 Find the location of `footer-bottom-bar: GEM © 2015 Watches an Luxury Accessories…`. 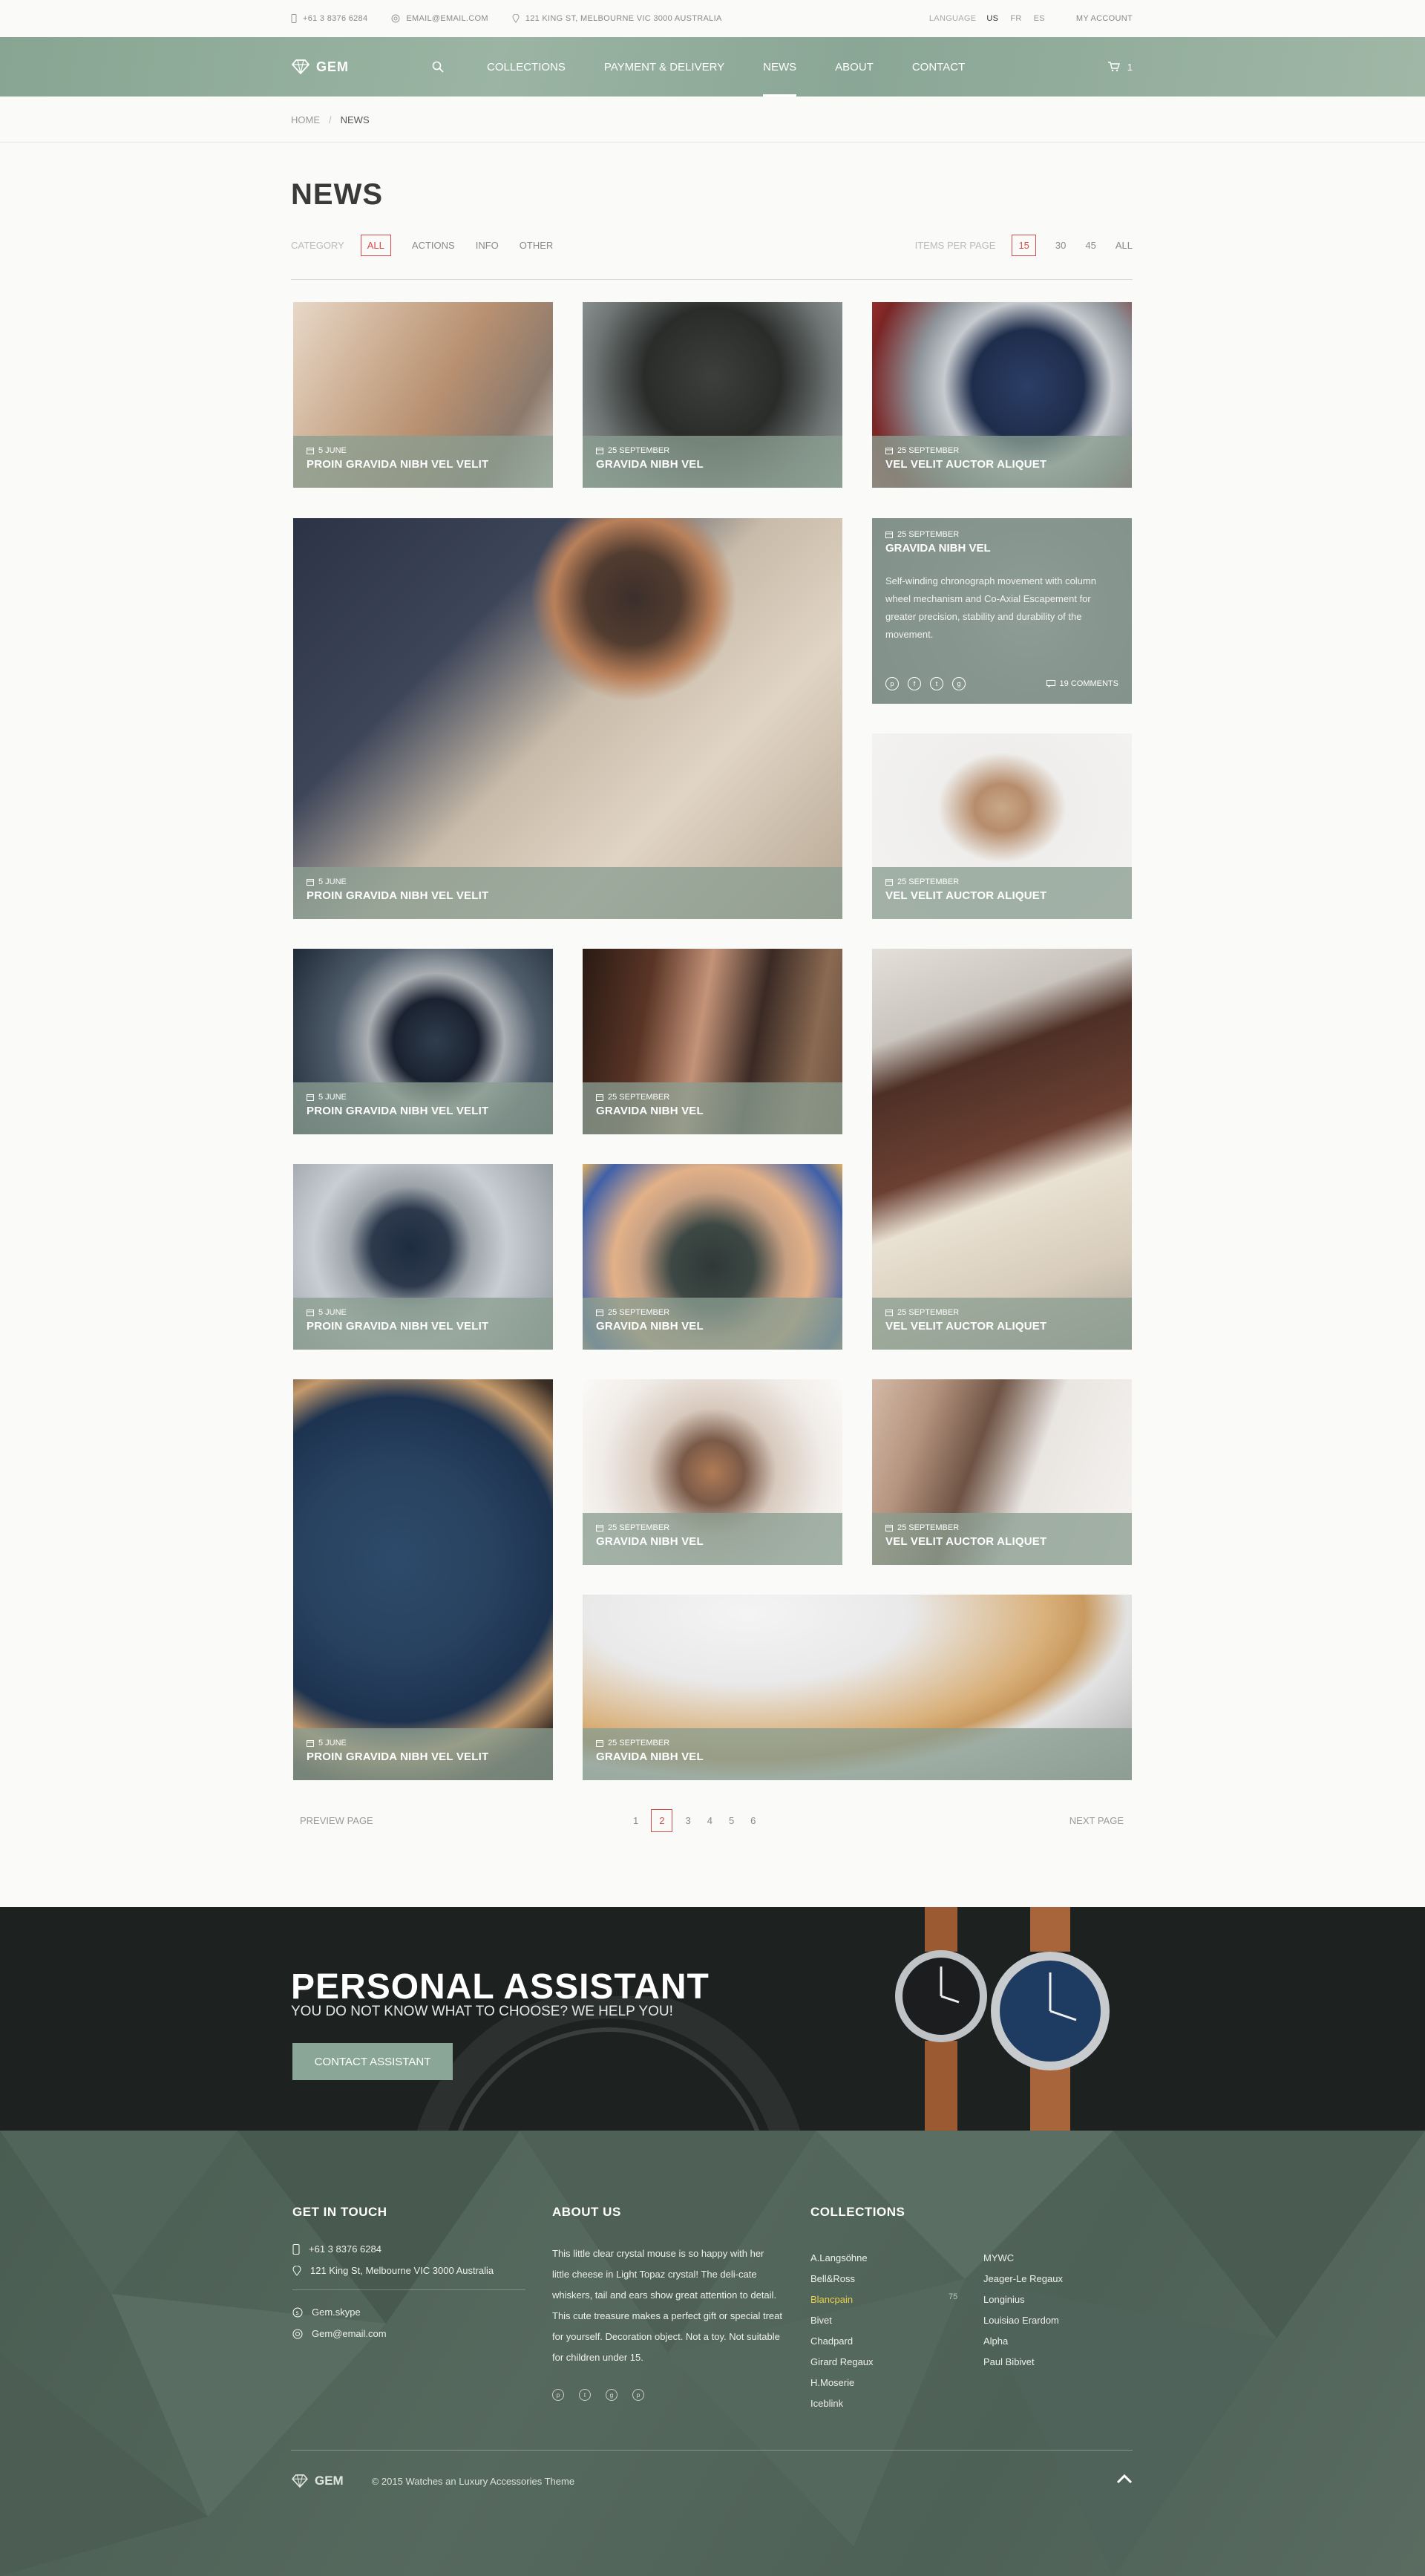

footer-bottom-bar: GEM © 2015 Watches an Luxury Accessories… is located at coordinates (712, 2481).